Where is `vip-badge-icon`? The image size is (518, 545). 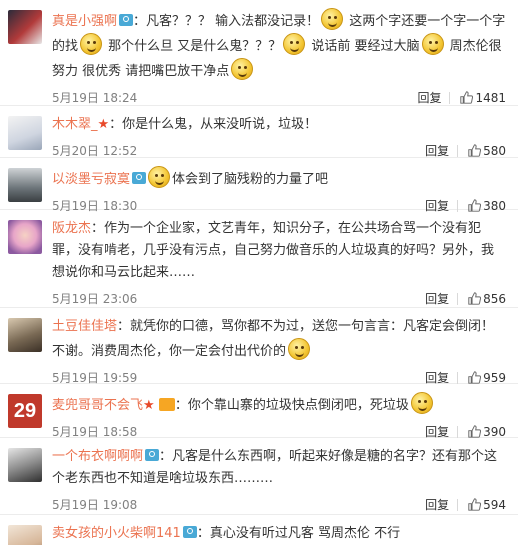
vip-badge-icon is located at coordinates (166, 404).